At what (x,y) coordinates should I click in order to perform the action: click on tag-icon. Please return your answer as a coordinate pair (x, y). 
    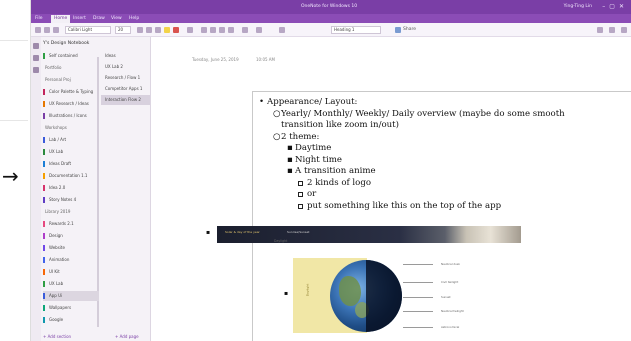
    Looking at the image, I should click on (398, 30).